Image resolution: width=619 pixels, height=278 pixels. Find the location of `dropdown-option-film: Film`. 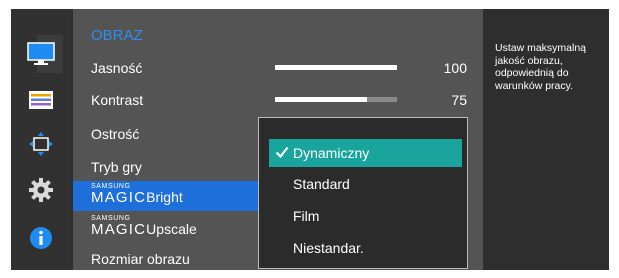

dropdown-option-film: Film is located at coordinates (365, 216).